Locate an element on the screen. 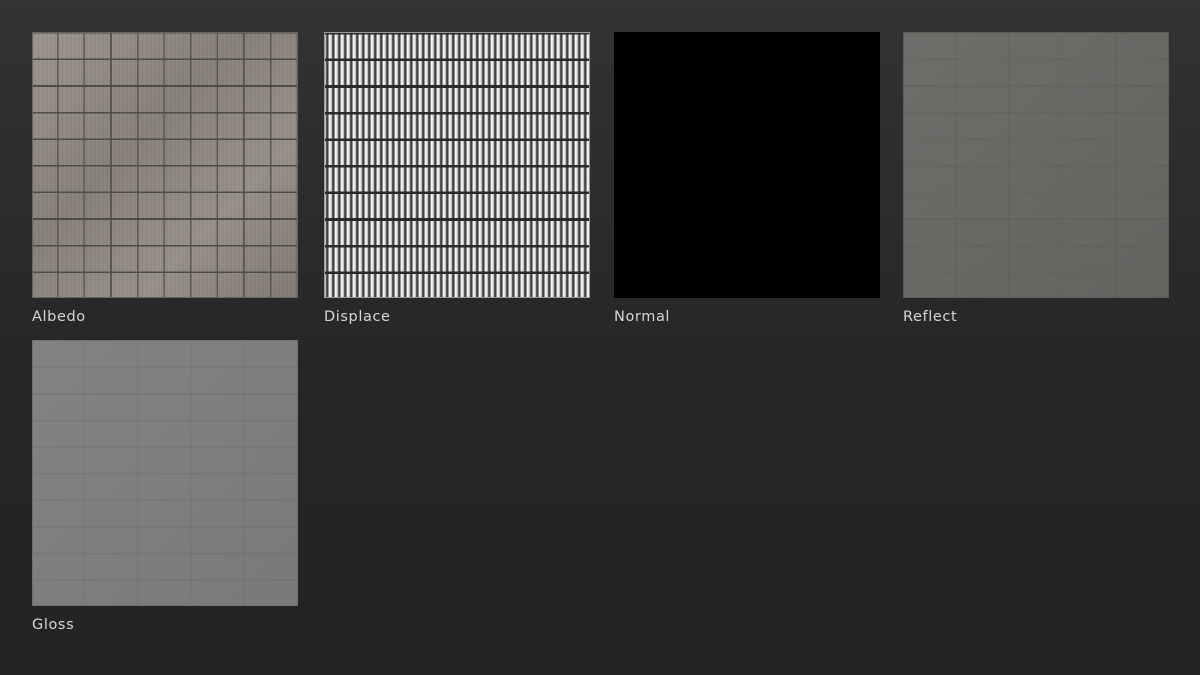  albedo-map-thumbnail is located at coordinates (165, 165).